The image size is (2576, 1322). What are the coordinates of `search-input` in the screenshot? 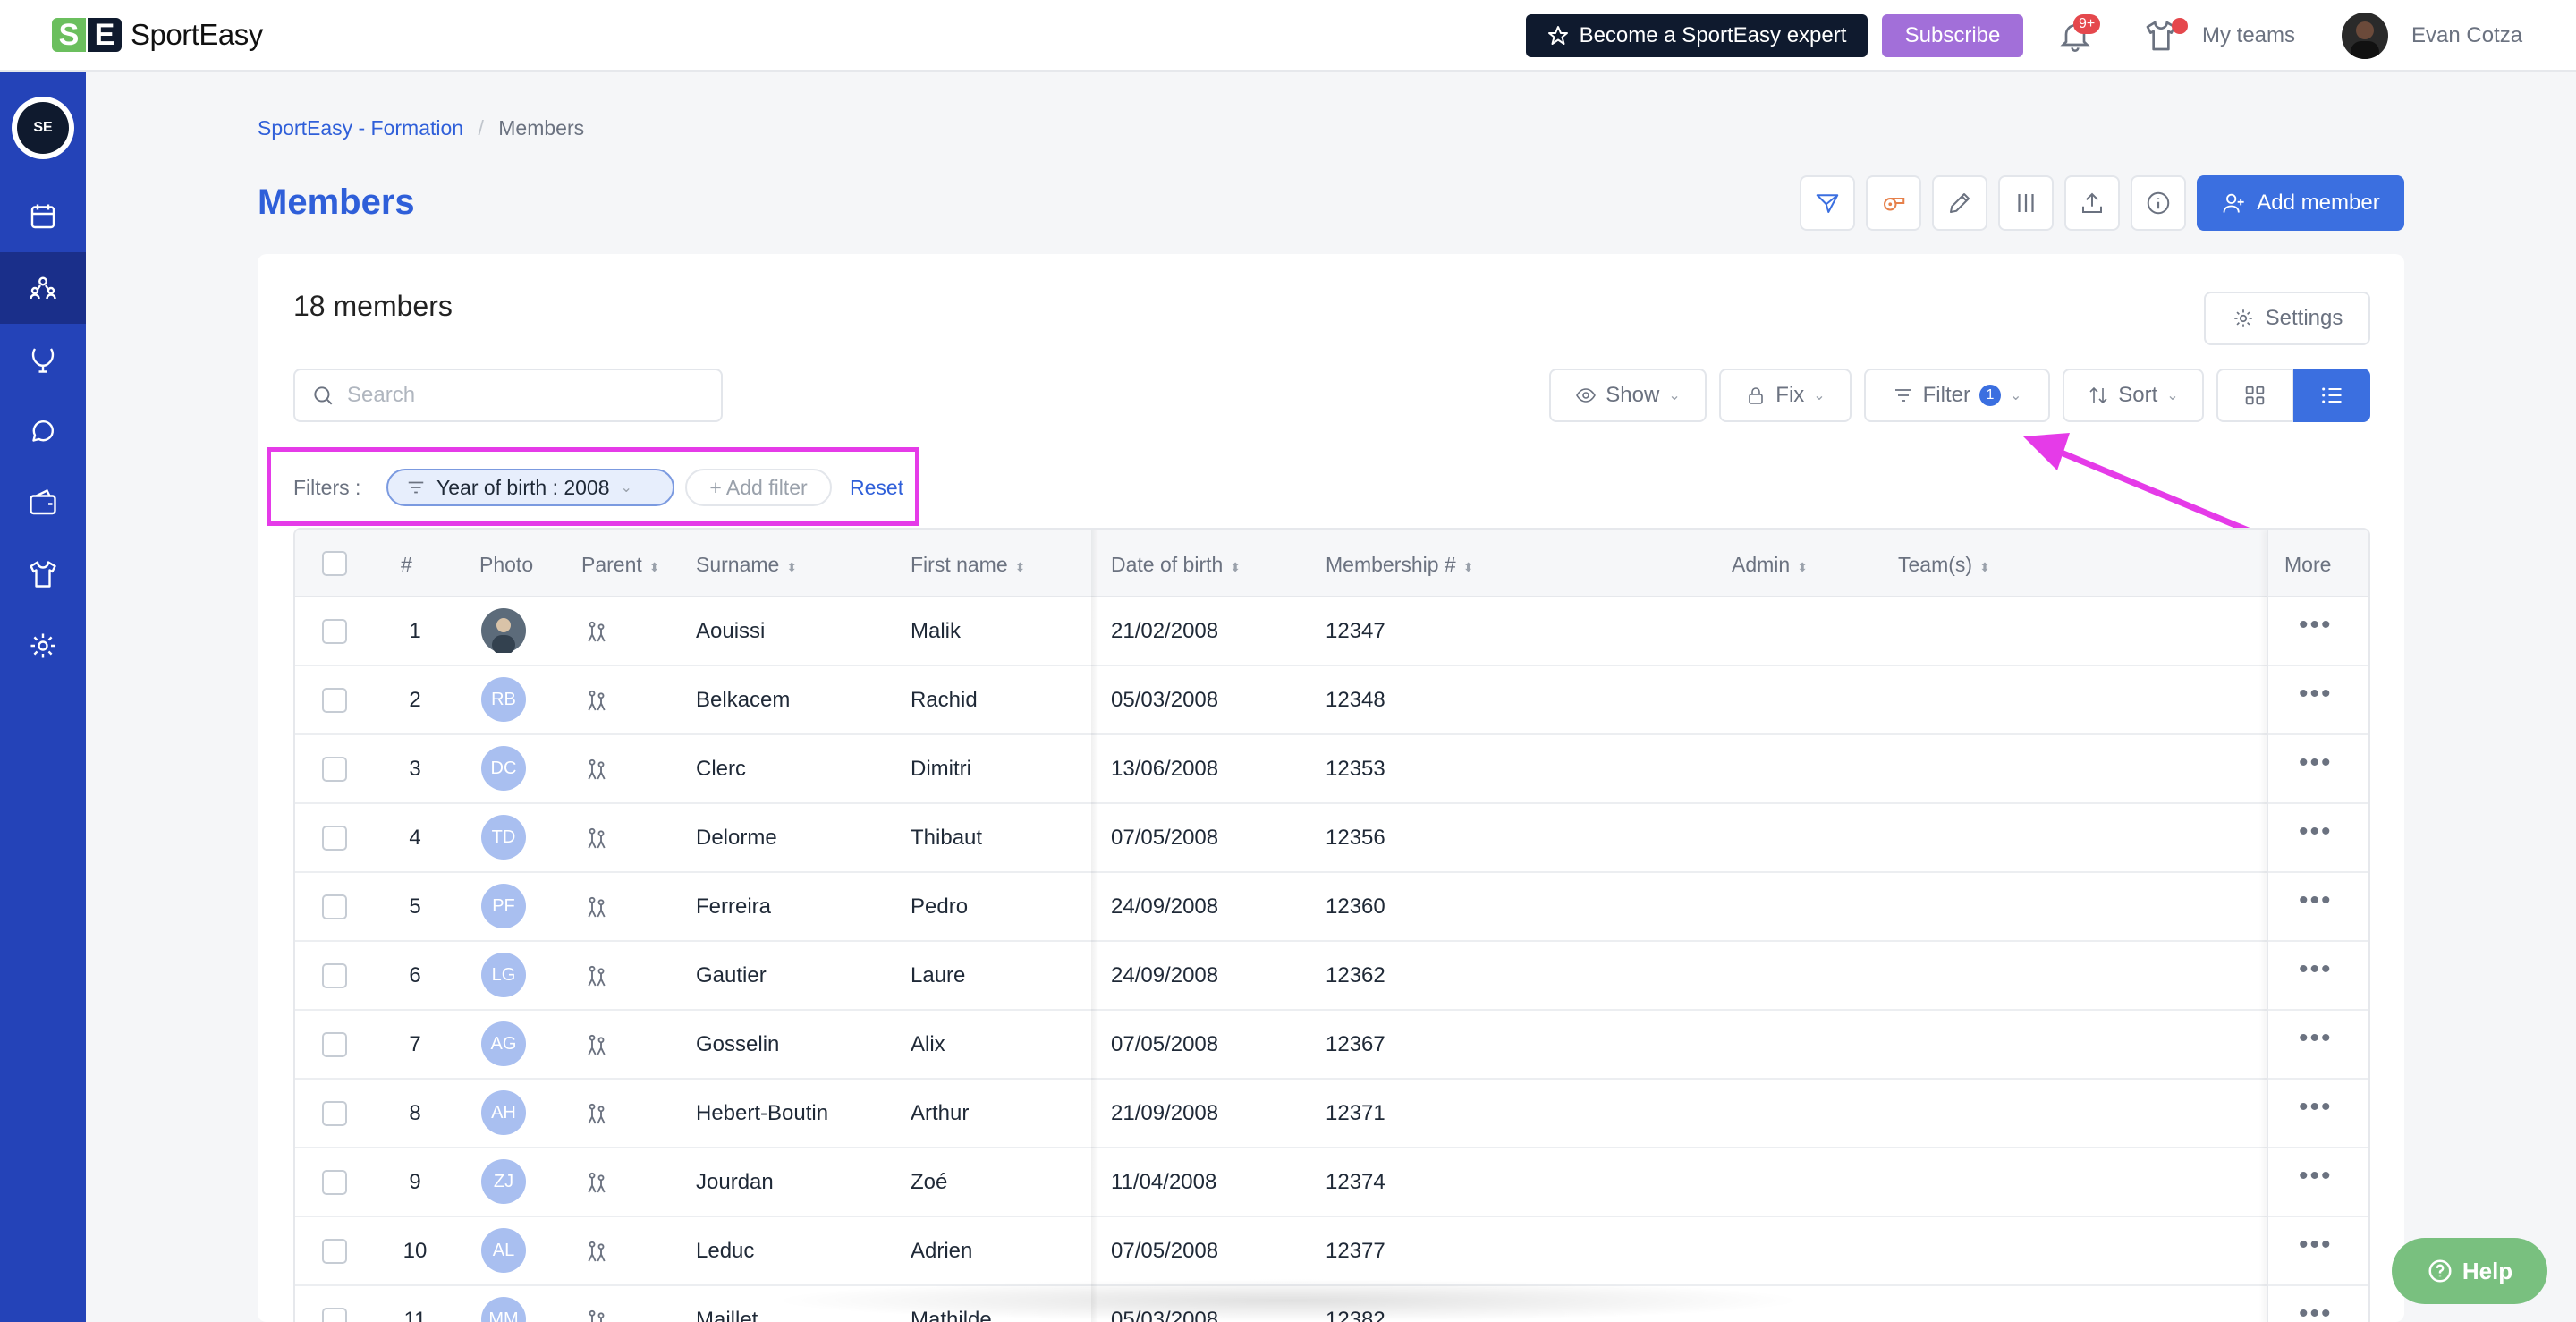 It's located at (526, 396).